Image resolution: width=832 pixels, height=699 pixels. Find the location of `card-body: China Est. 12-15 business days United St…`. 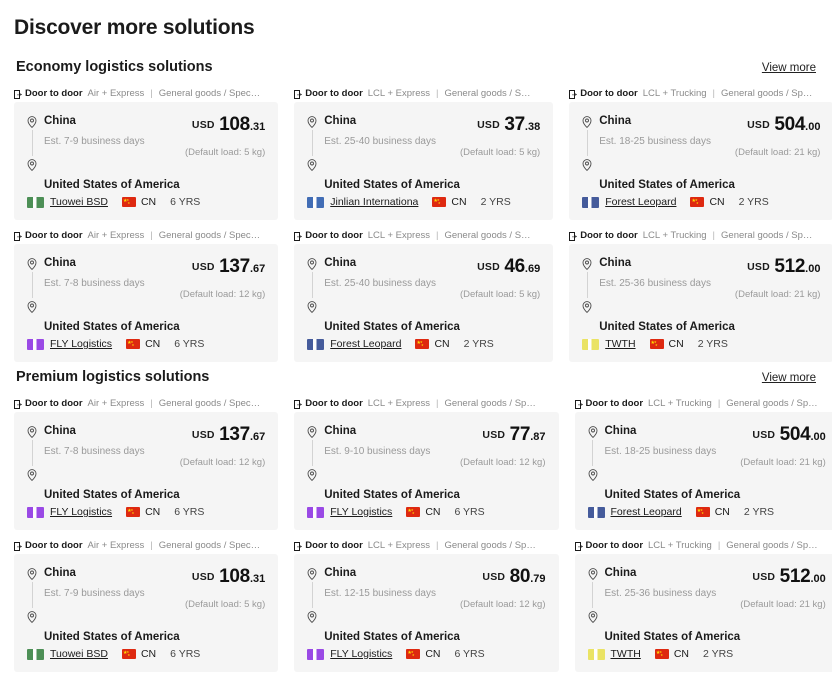

card-body: China Est. 12-15 business days United St… is located at coordinates (426, 613).